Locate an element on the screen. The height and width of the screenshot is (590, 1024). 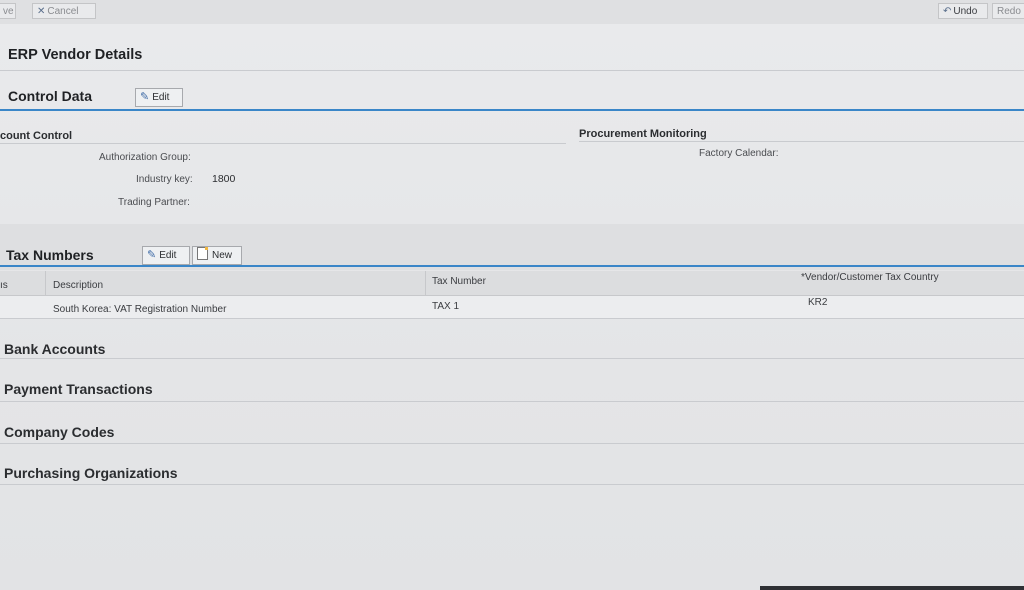
factory-calendar-label: Factory Calendar: is located at coordinates (739, 153).